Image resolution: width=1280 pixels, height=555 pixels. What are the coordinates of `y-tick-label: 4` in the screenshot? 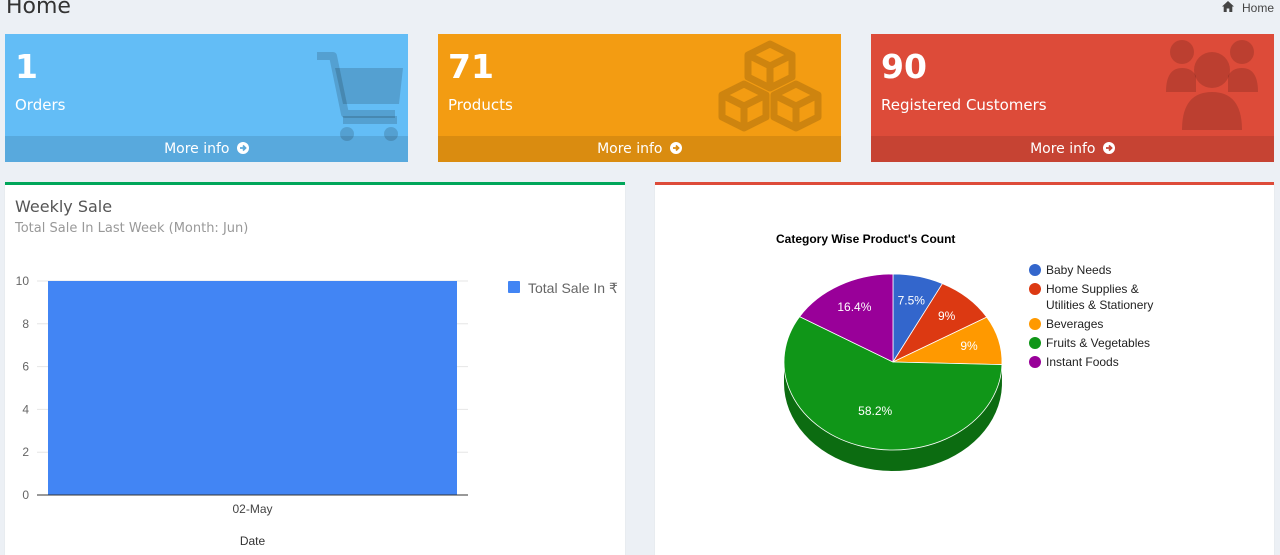 It's located at (25, 409).